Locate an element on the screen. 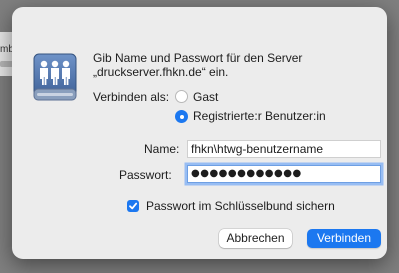  radio-guest-label: Gast is located at coordinates (205, 97).